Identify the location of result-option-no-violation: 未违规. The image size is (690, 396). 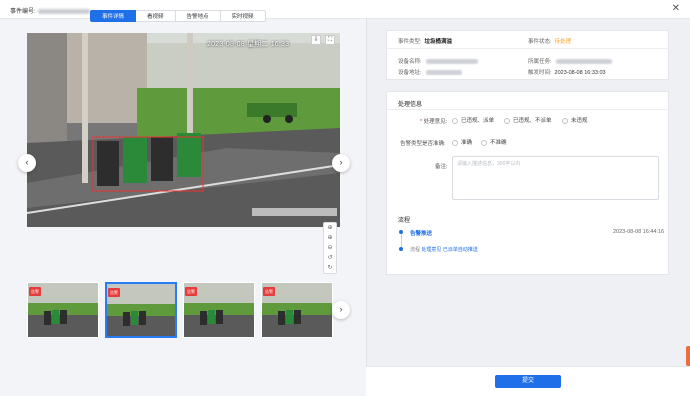
(575, 120).